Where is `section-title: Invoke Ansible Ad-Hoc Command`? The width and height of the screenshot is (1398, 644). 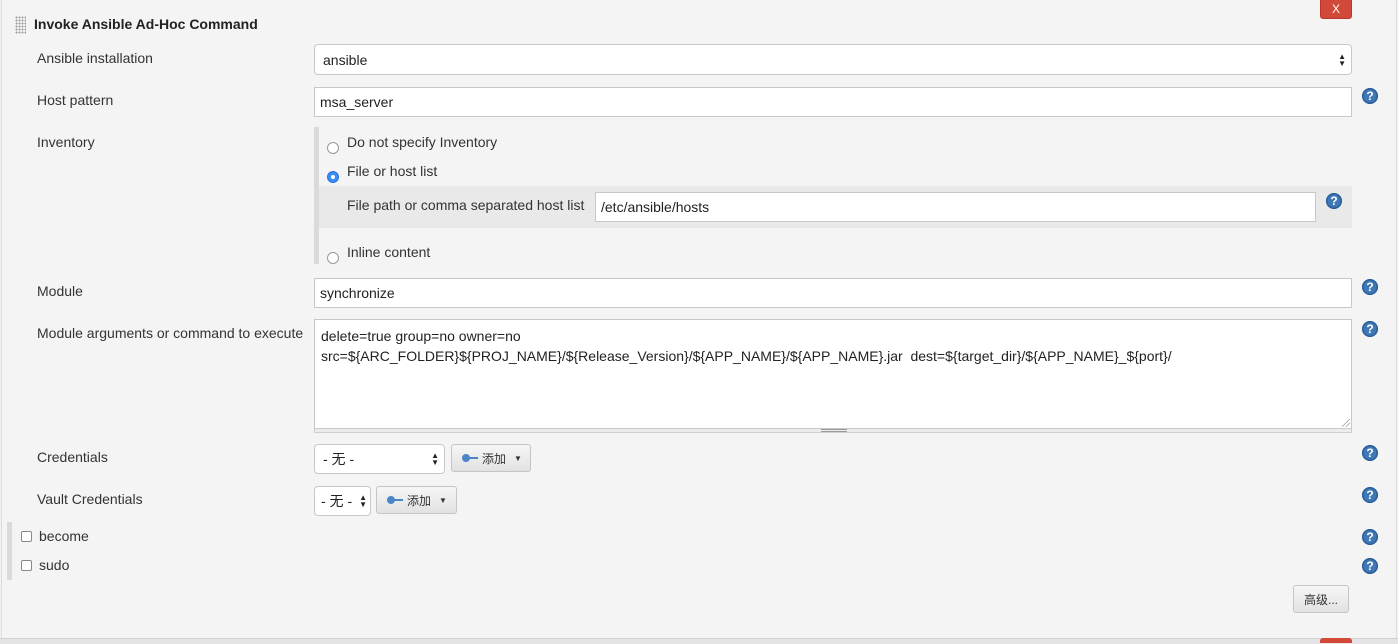
section-title: Invoke Ansible Ad-Hoc Command is located at coordinates (146, 24).